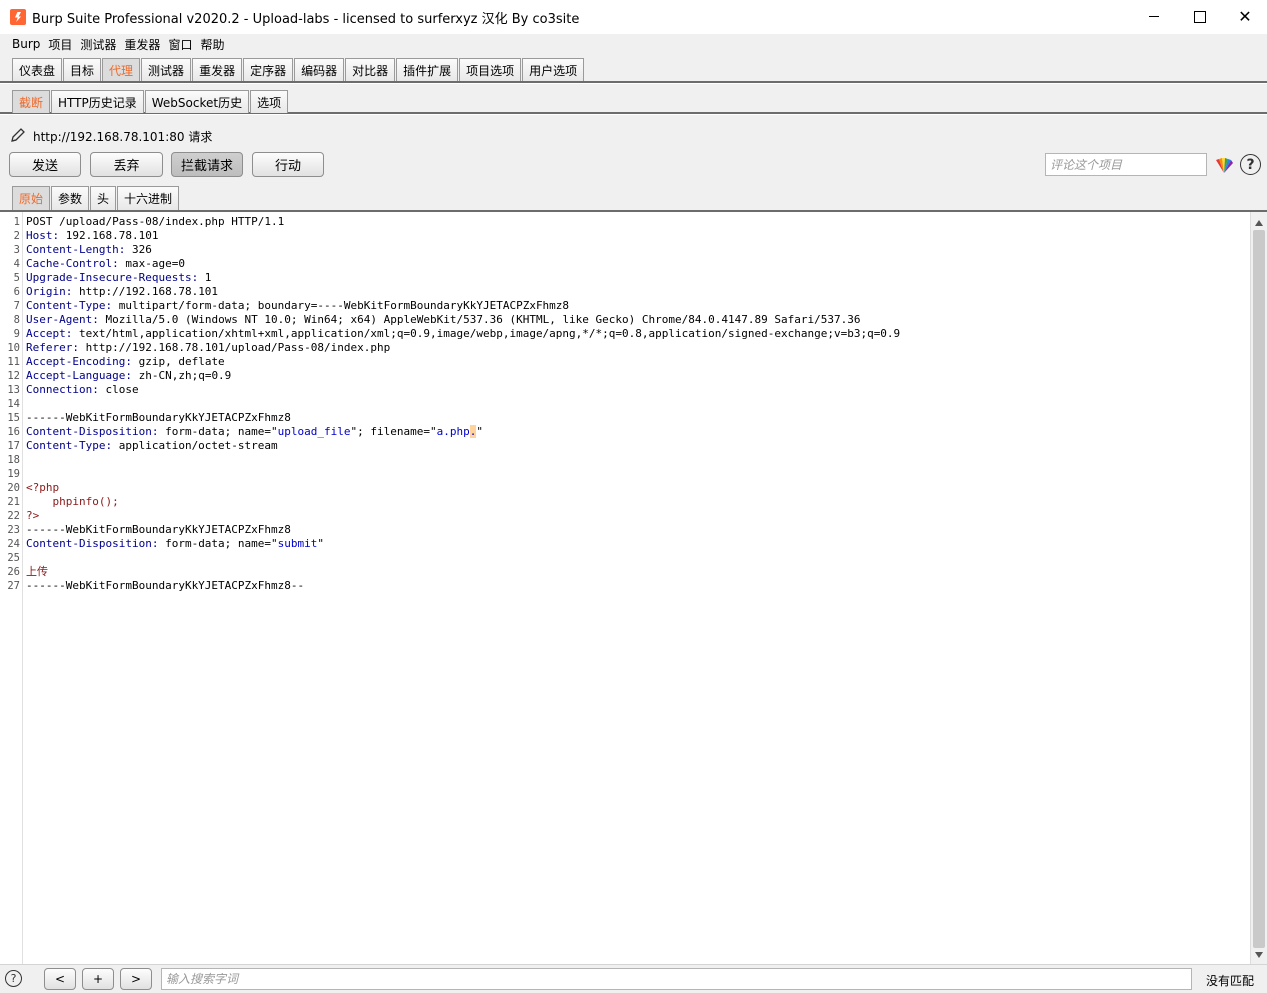 The height and width of the screenshot is (993, 1267). What do you see at coordinates (212, 44) in the screenshot?
I see `menu-help: 帮助` at bounding box center [212, 44].